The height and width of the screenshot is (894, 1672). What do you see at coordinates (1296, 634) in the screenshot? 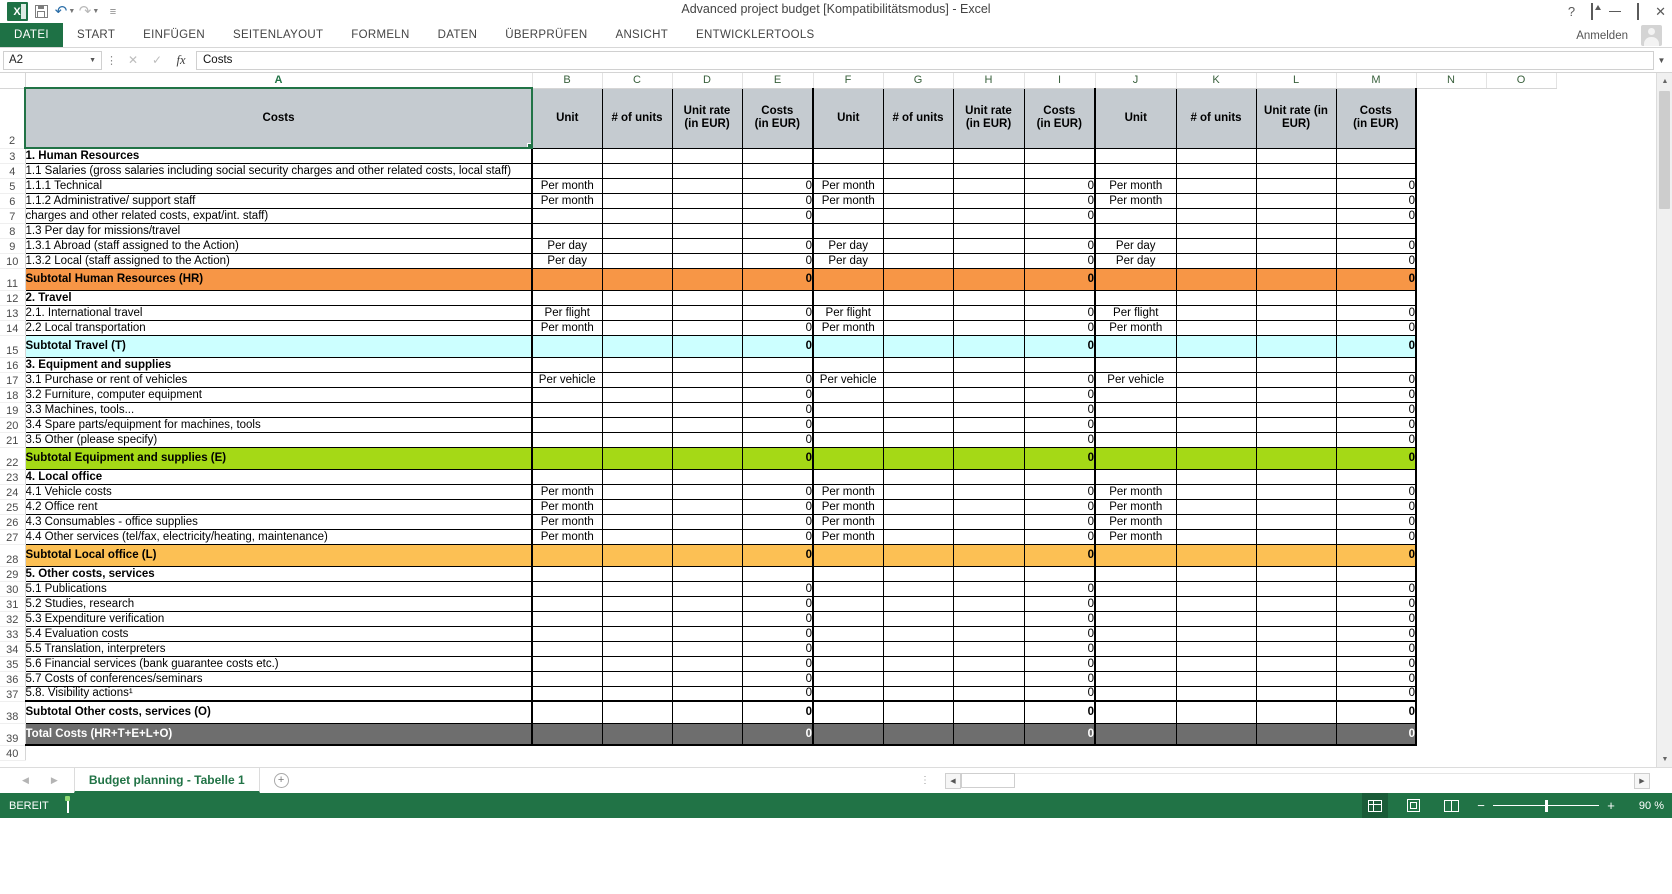
I see `cell-L33` at bounding box center [1296, 634].